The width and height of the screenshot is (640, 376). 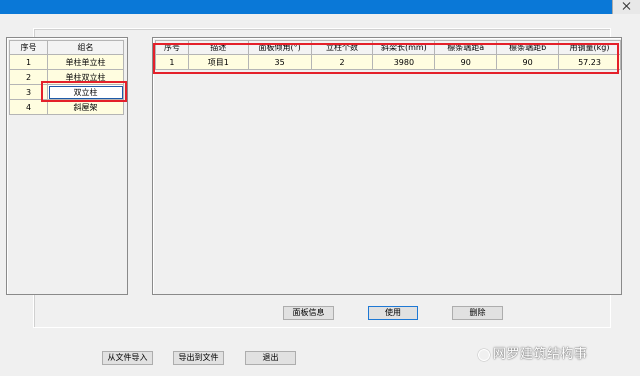 I want to click on group-name-cell: 单柱单立柱, so click(x=85, y=62).